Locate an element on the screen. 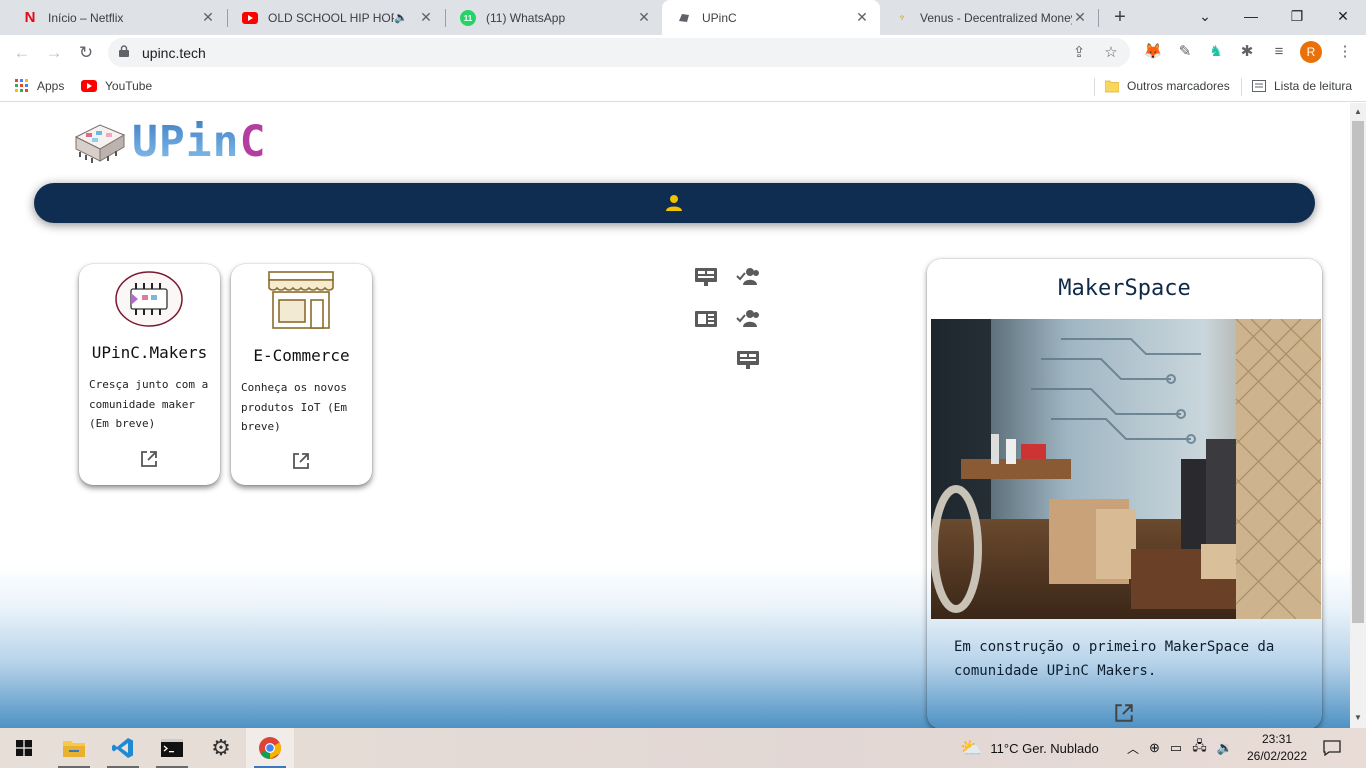  tab-title: UPinC is located at coordinates (719, 17).